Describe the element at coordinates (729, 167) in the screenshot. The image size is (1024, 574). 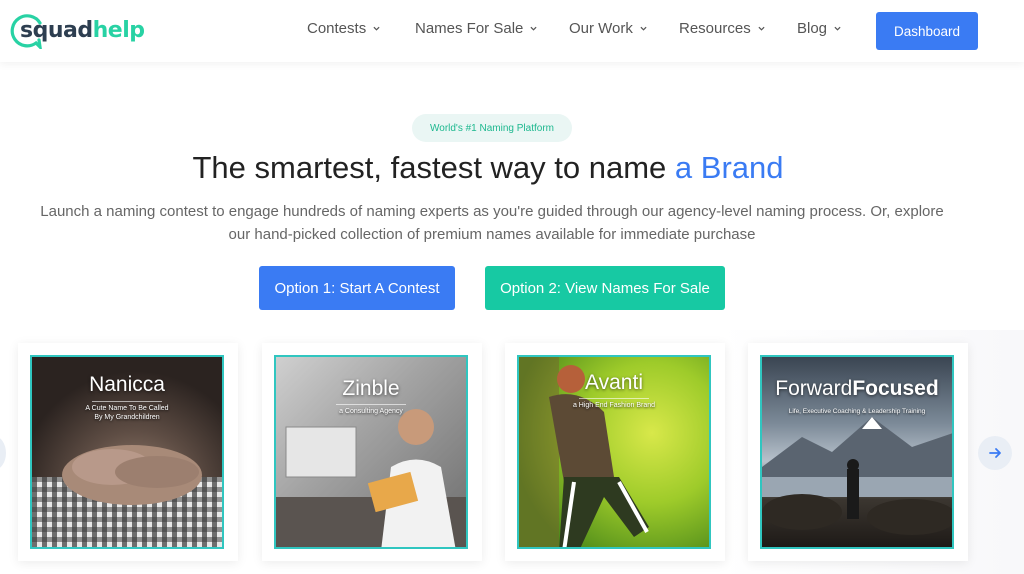
I see `headline-accent: a Brand` at that location.